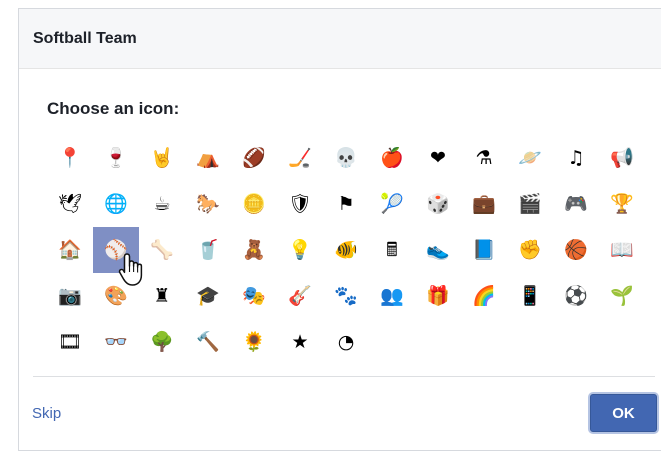 This screenshot has height=453, width=662. Describe the element at coordinates (340, 39) in the screenshot. I see `dialog-header: Softball Team` at that location.